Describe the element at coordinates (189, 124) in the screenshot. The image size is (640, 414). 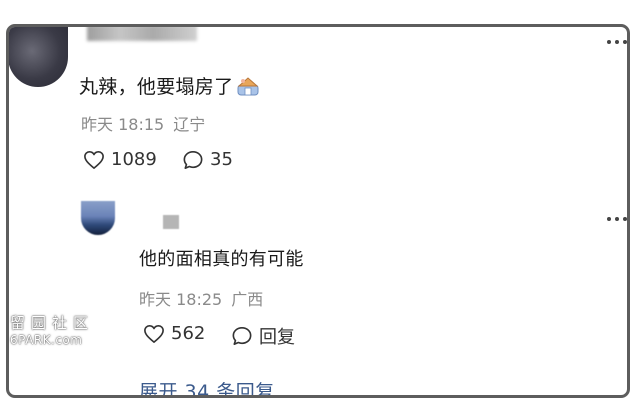
I see `comment-location: 辽宁` at that location.